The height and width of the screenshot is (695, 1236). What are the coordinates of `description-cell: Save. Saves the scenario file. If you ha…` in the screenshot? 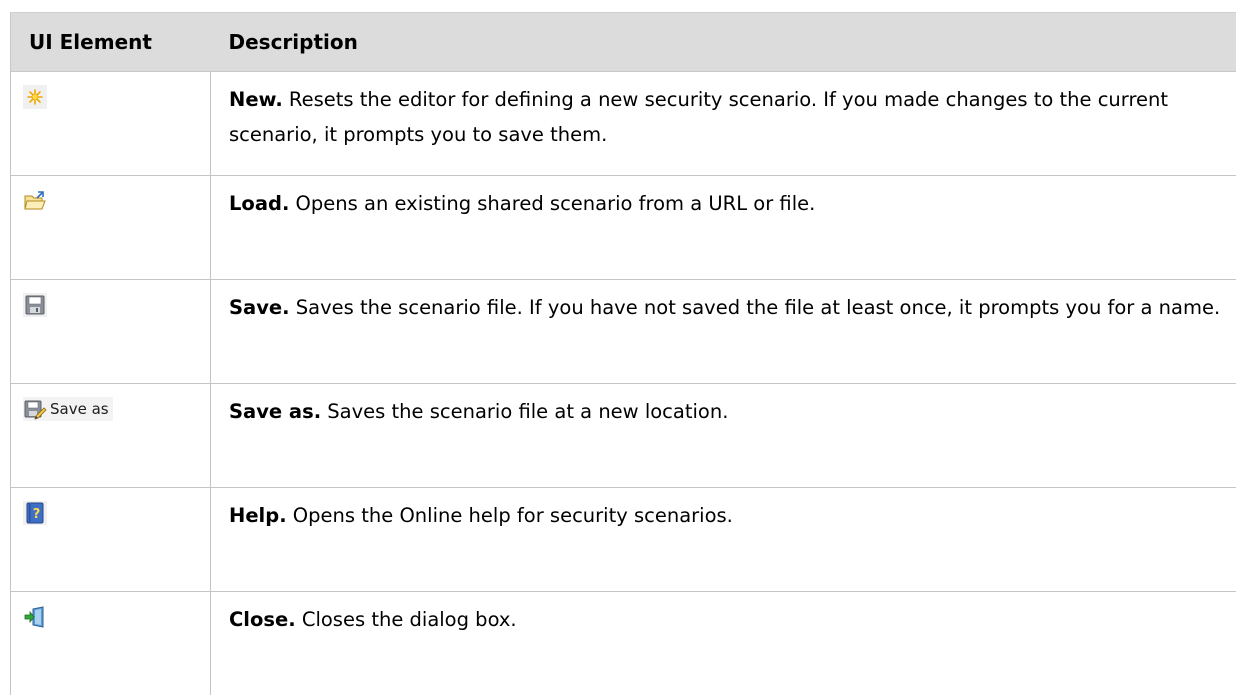 It's located at (723, 332).